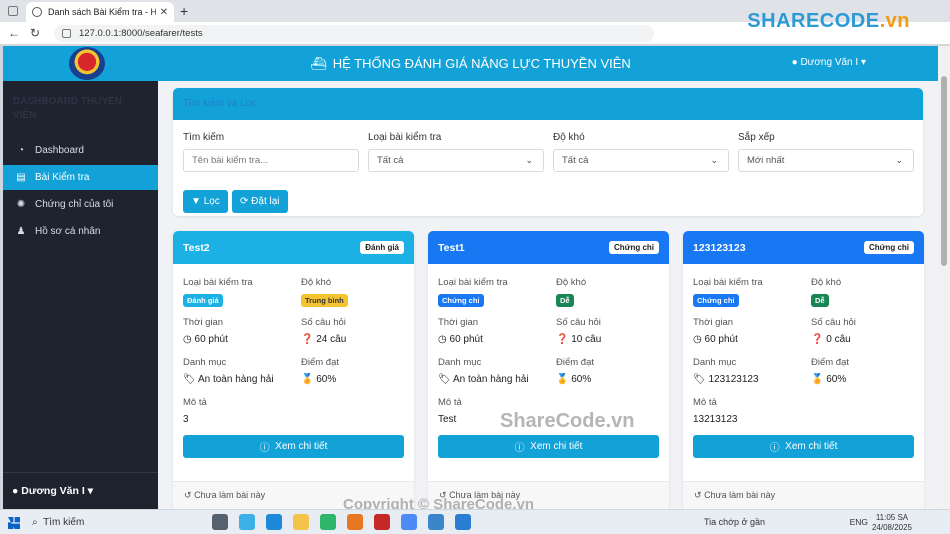  Describe the element at coordinates (828, 21) in the screenshot. I see `sharecode-logo: SHARECODE.vn` at that location.